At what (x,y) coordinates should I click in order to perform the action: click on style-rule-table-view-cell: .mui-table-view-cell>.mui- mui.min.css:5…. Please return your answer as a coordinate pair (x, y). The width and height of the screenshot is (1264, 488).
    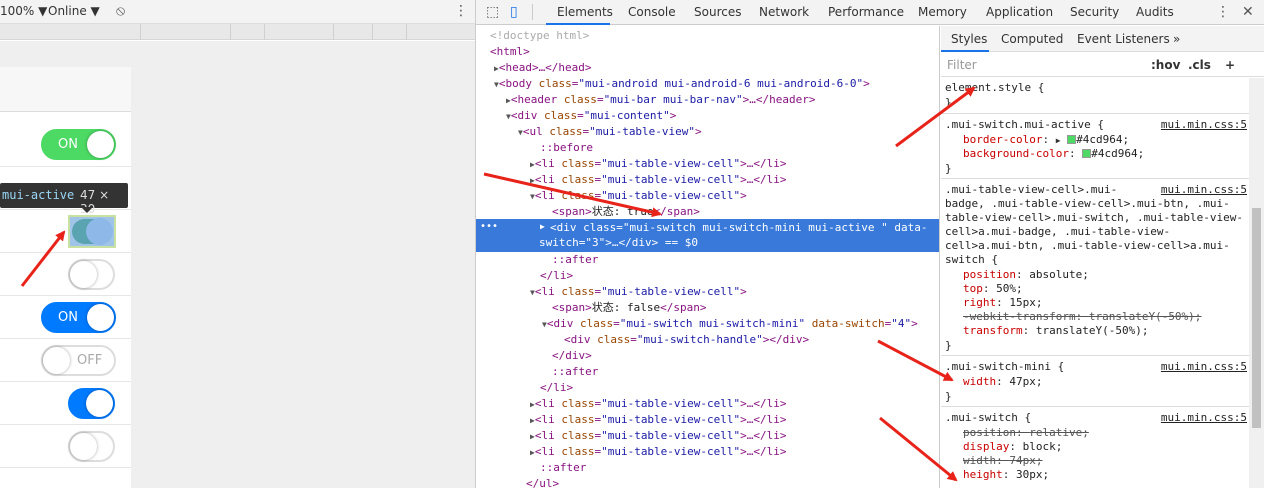
    Looking at the image, I should click on (1095, 268).